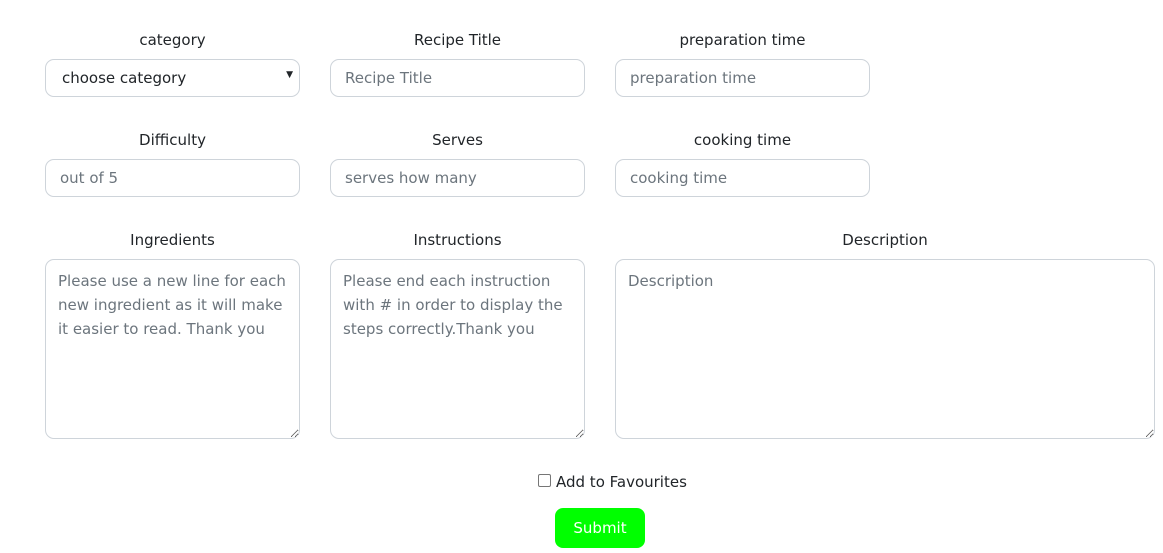 The height and width of the screenshot is (553, 1163). Describe the element at coordinates (172, 40) in the screenshot. I see `category-label: category` at that location.